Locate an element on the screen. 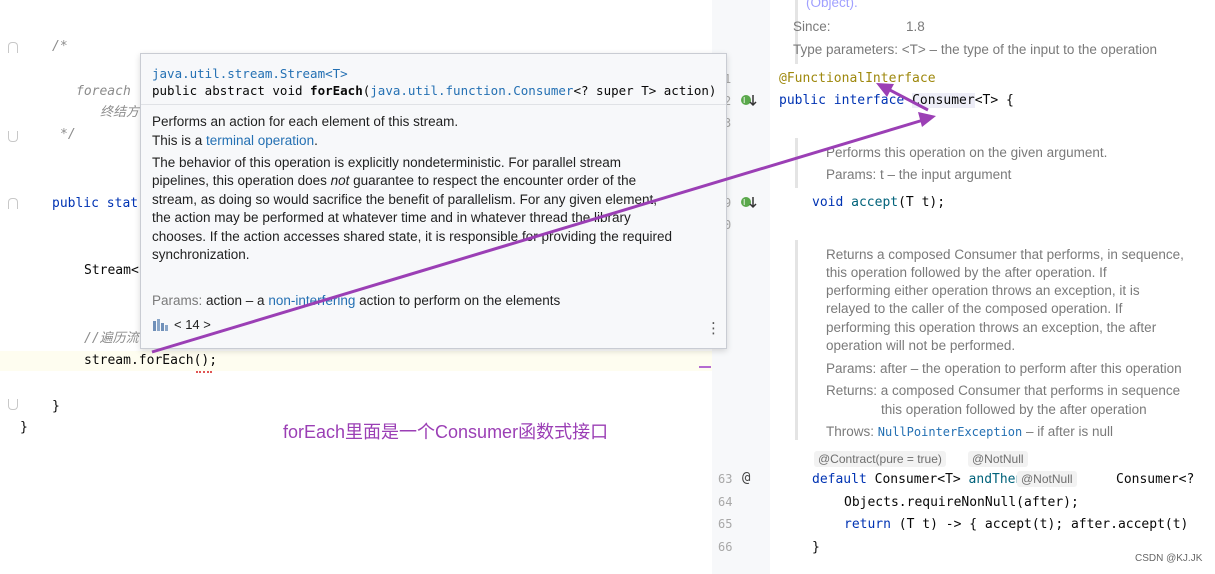 This screenshot has height=574, width=1215. arrowhead is located at coordinates (927, 119).